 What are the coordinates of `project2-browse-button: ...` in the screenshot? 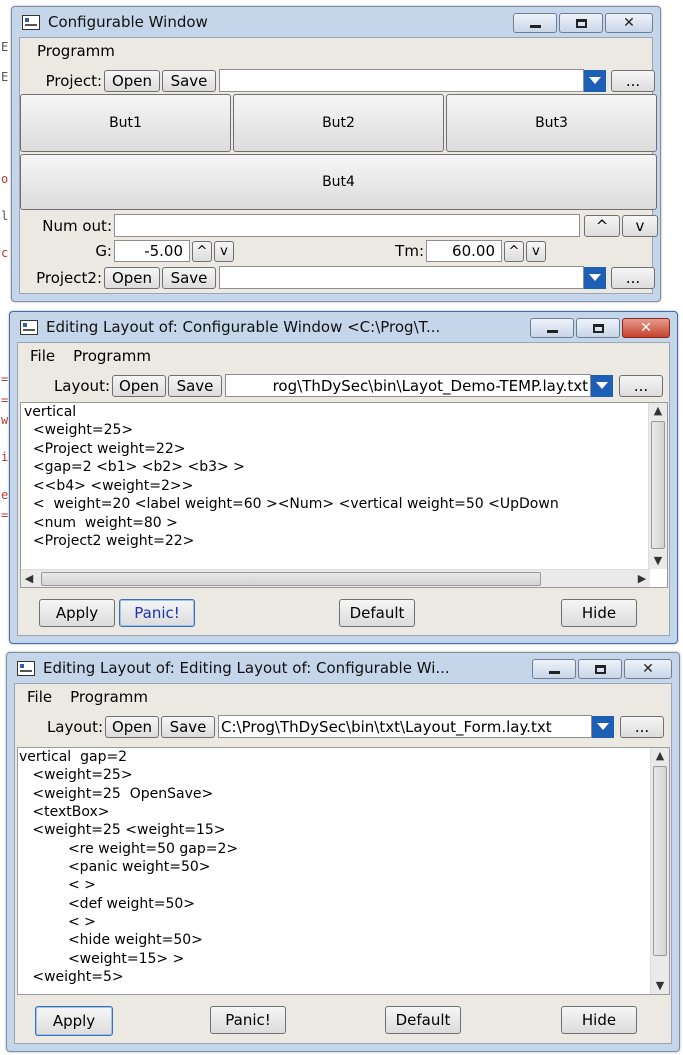 It's located at (633, 277).